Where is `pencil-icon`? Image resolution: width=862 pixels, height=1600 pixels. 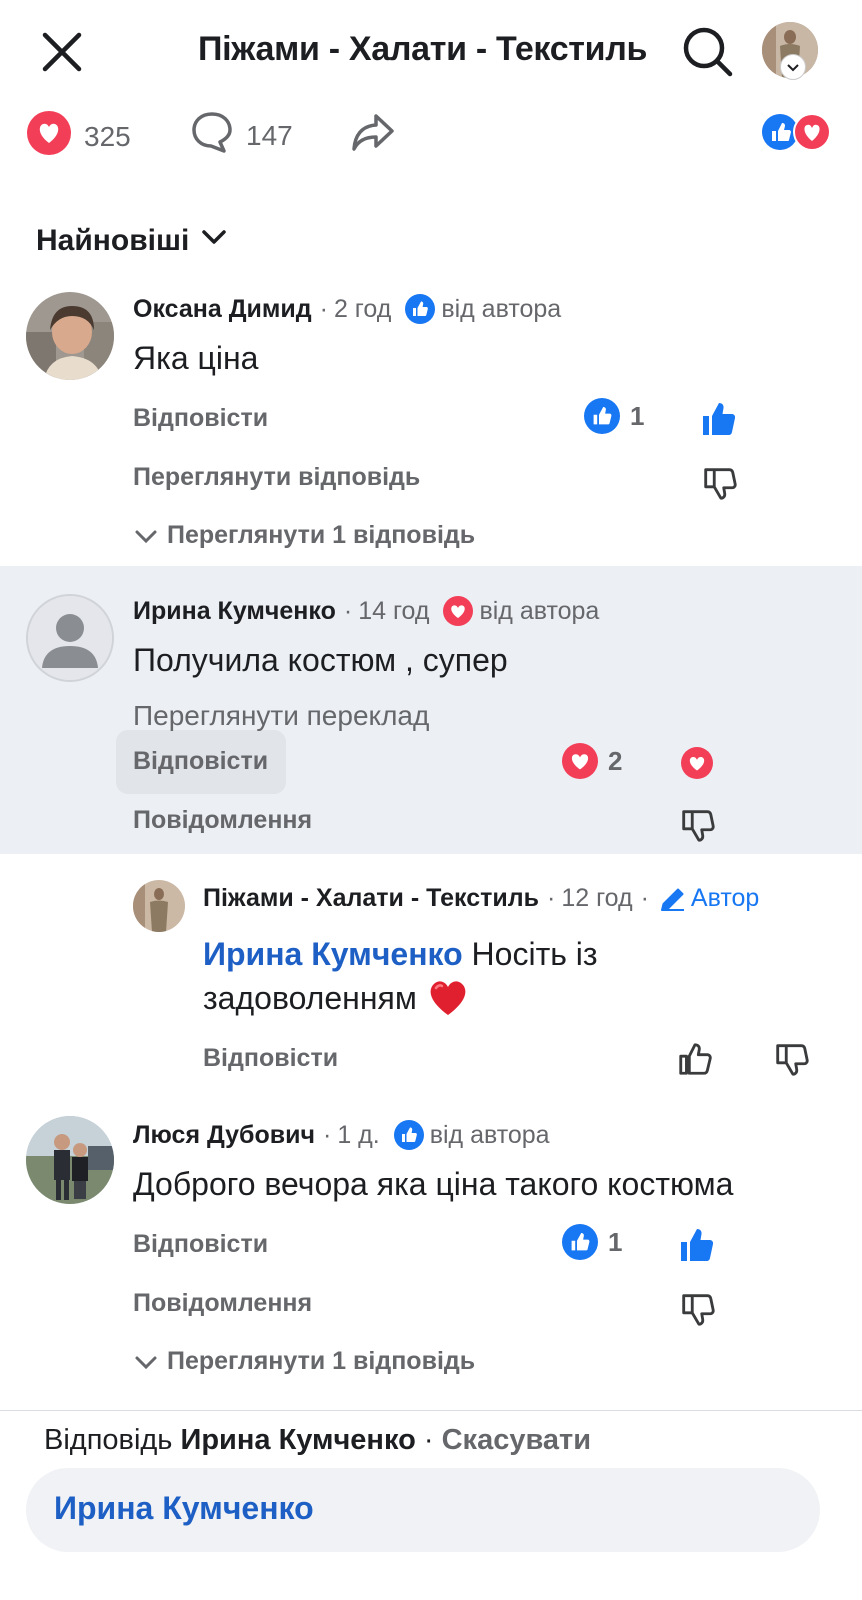
pencil-icon is located at coordinates (672, 899).